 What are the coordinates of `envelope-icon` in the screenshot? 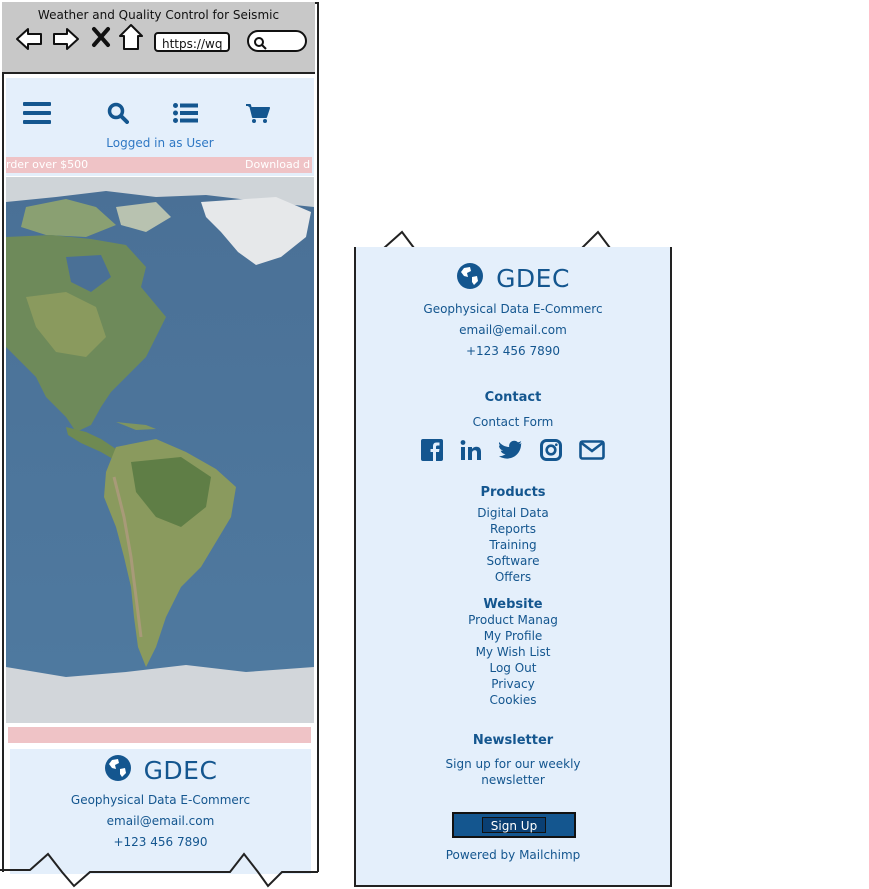 It's located at (592, 450).